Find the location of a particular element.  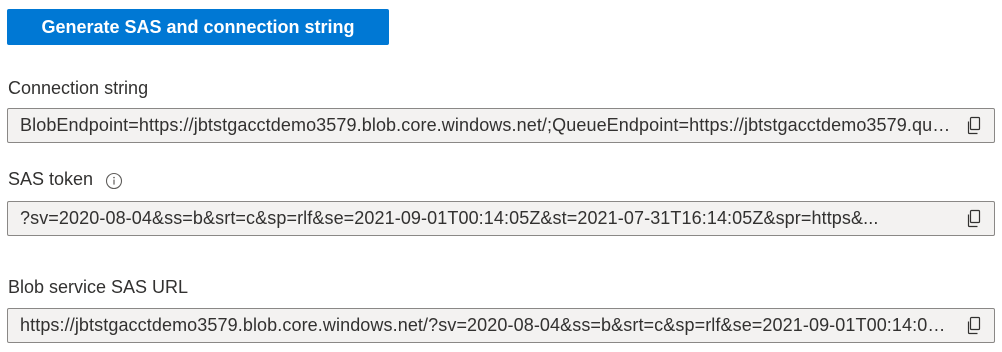

generate-sas-button: Generate SAS and connection string is located at coordinates (198, 27).